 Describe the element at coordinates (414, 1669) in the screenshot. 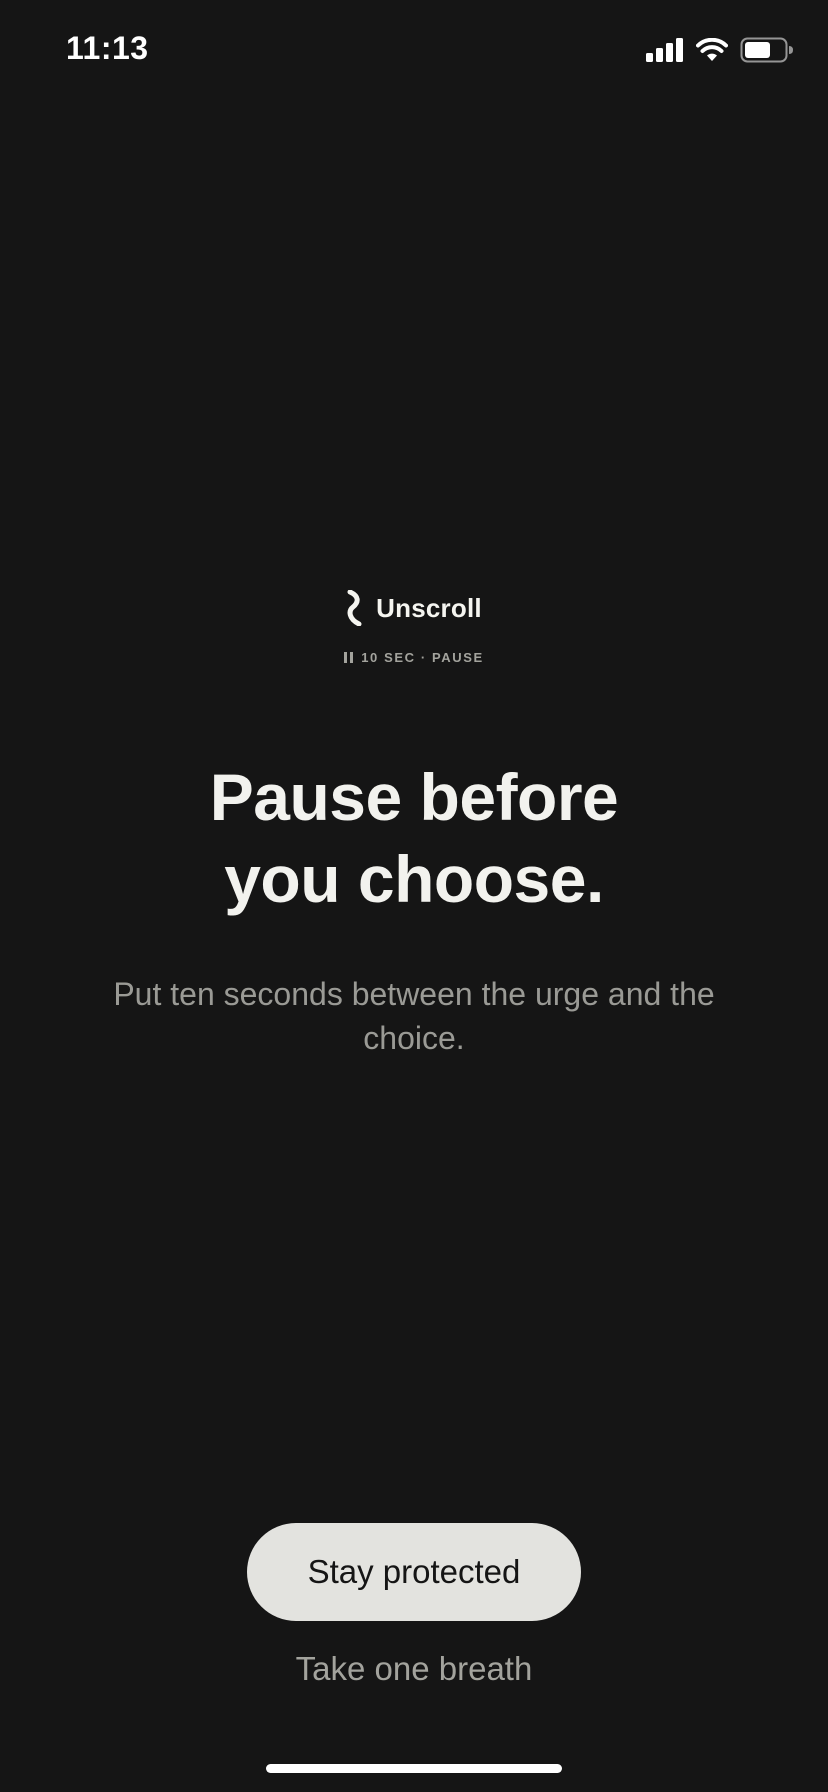

I see `take-one-breath-link: Take one breath` at that location.